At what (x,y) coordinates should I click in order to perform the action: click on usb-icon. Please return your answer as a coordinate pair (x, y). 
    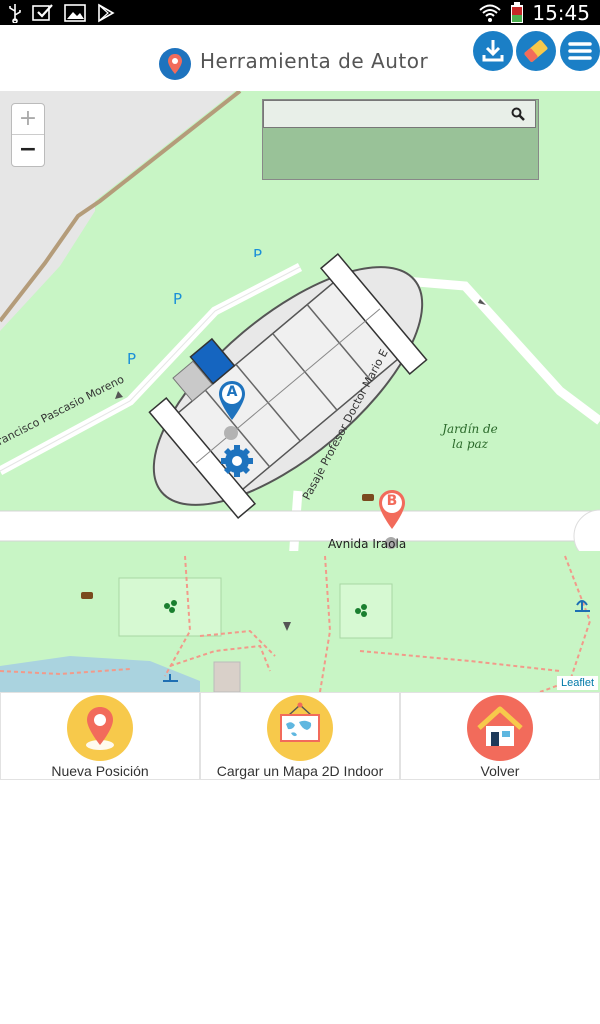
    Looking at the image, I should click on (15, 13).